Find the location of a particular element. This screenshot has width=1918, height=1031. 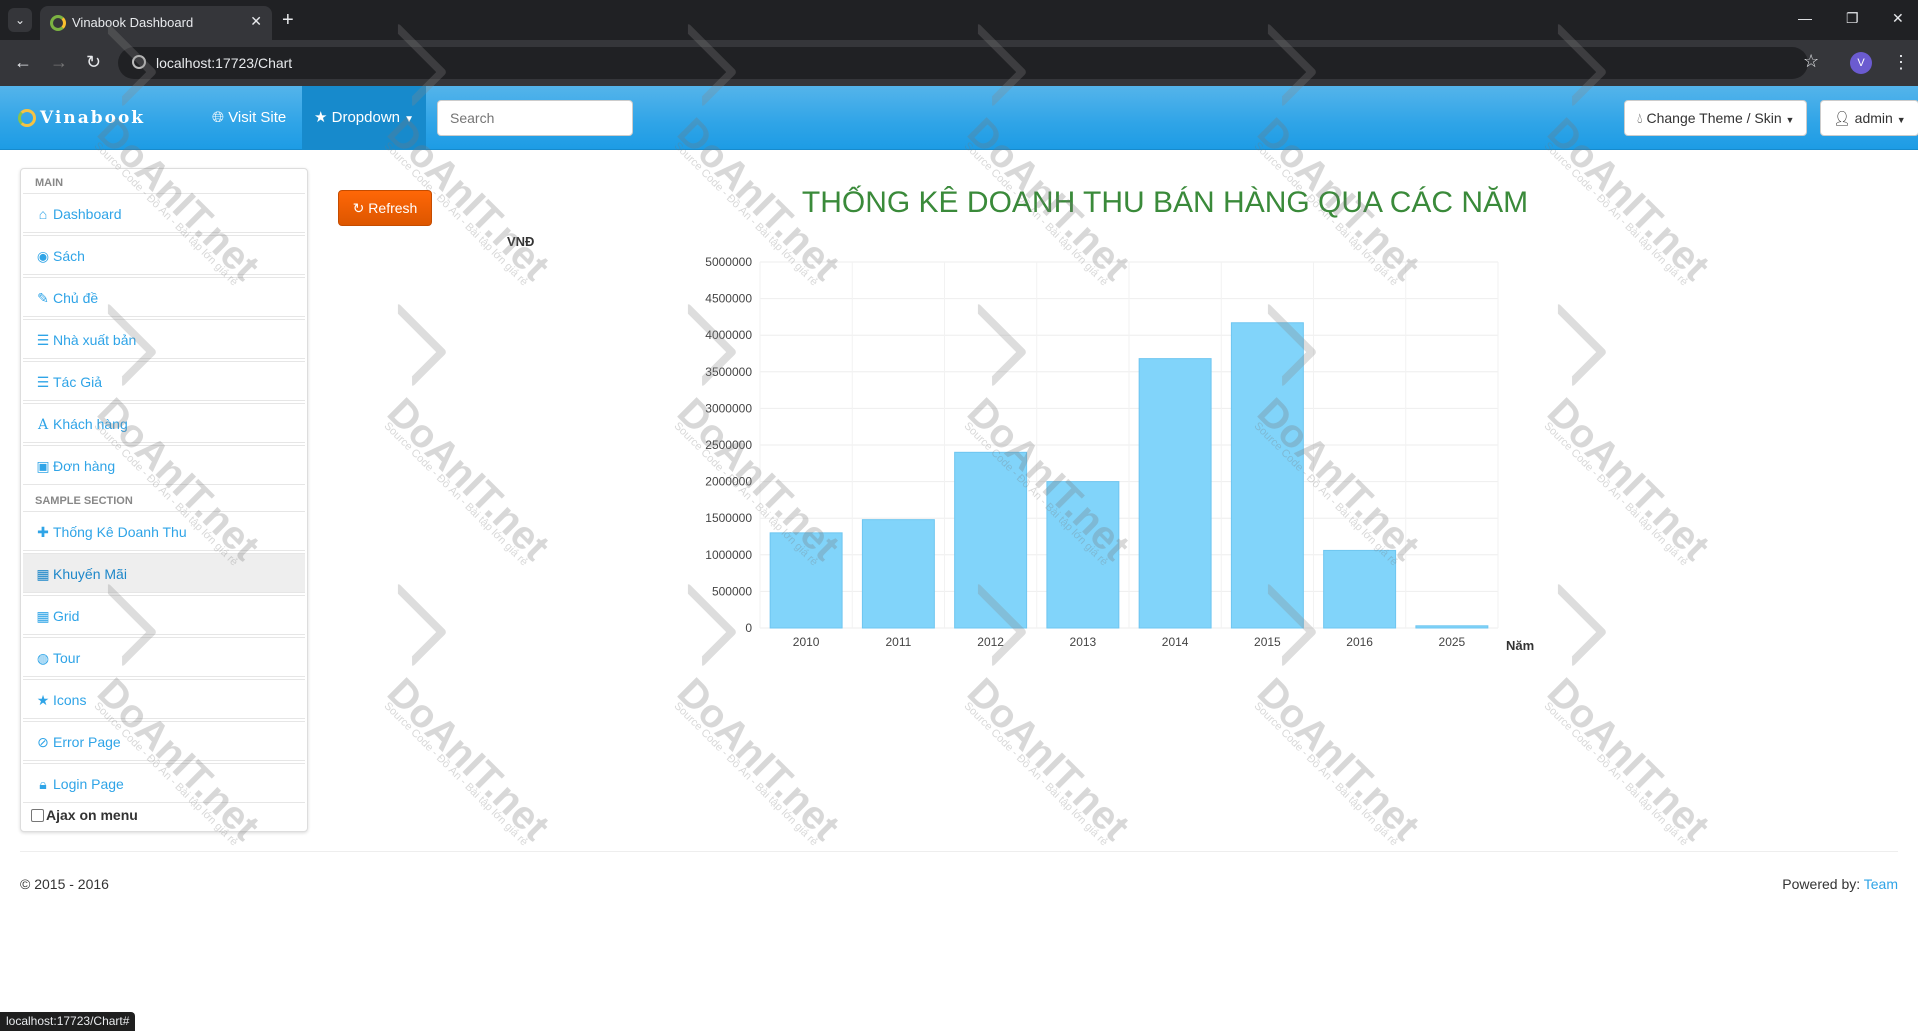

x-tick-label: 2012 is located at coordinates (990, 642).